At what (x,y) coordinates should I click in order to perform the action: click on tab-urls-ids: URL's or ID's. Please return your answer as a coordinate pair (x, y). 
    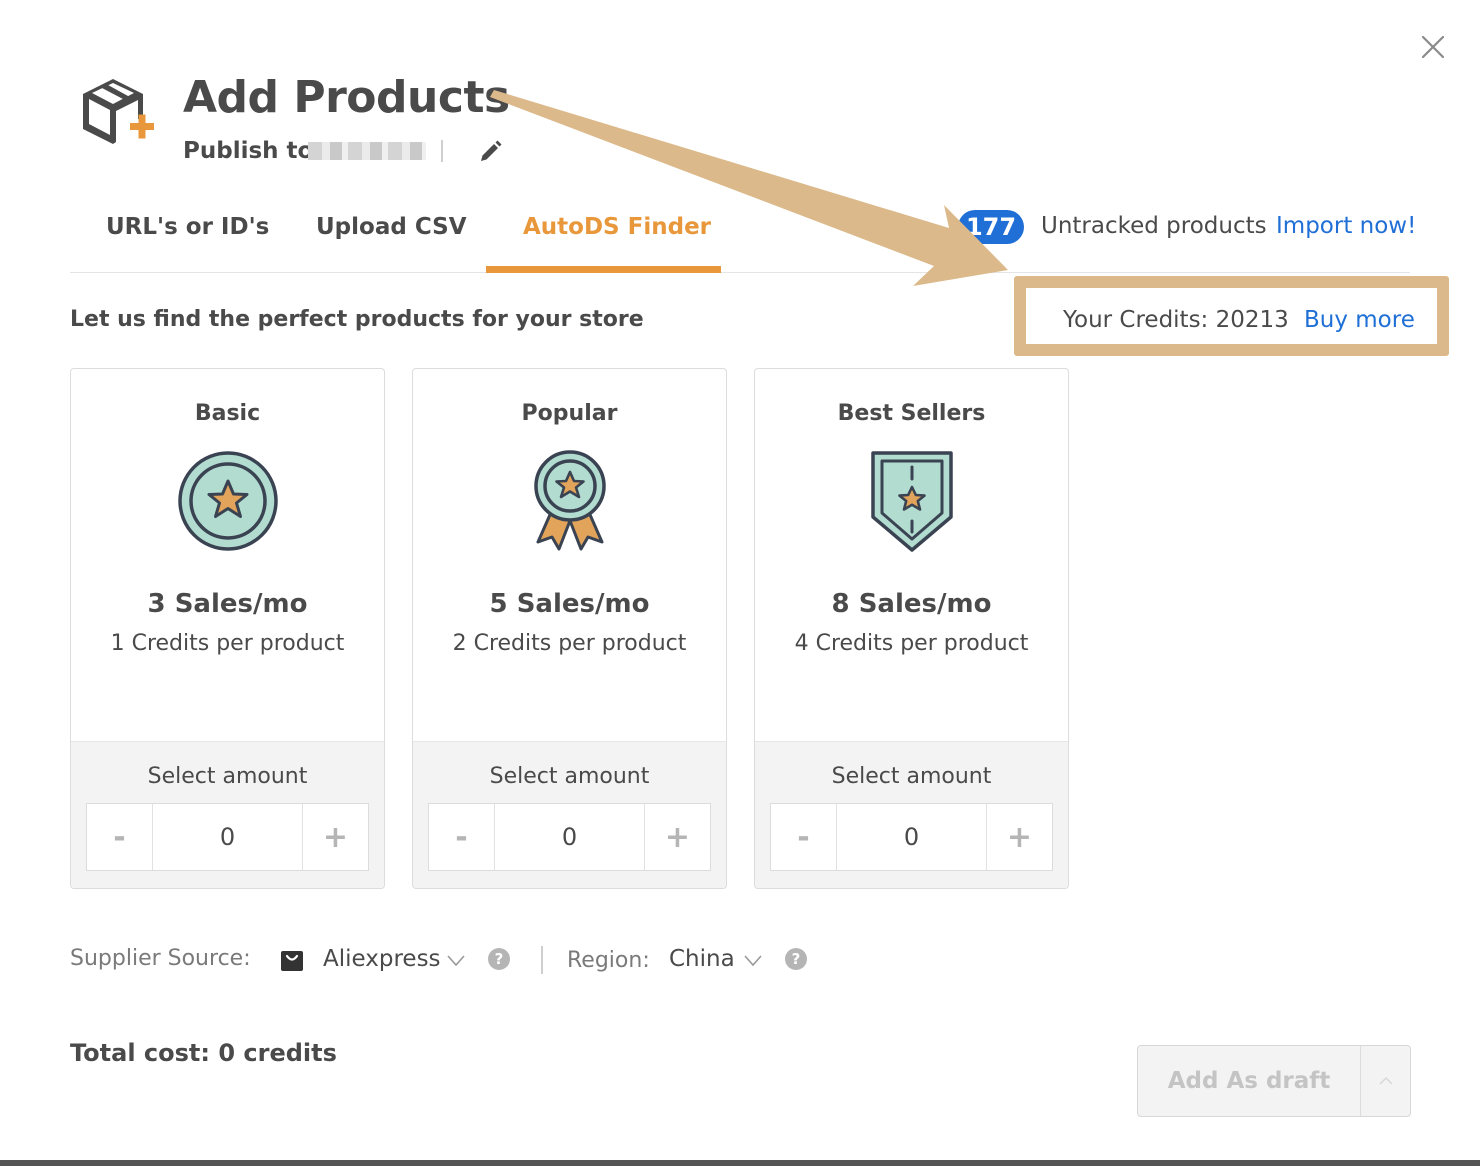
    Looking at the image, I should click on (187, 227).